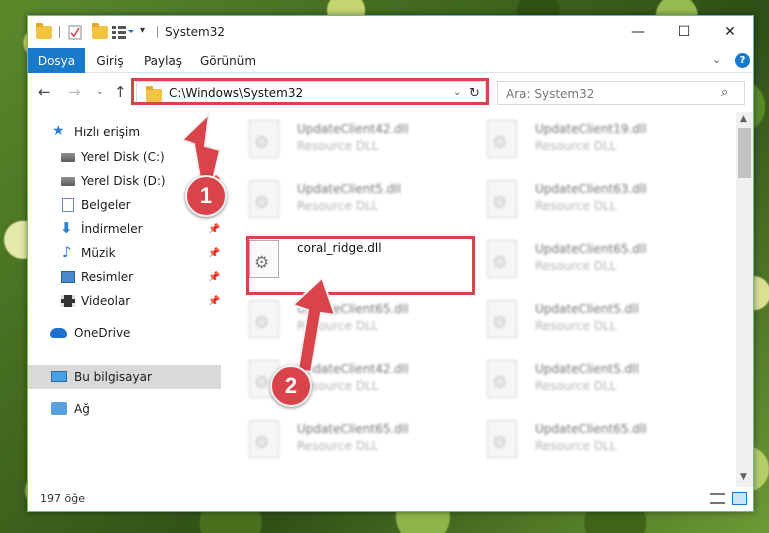 The image size is (769, 533). What do you see at coordinates (743, 477) in the screenshot?
I see `scroll-down-icon: ▼` at bounding box center [743, 477].